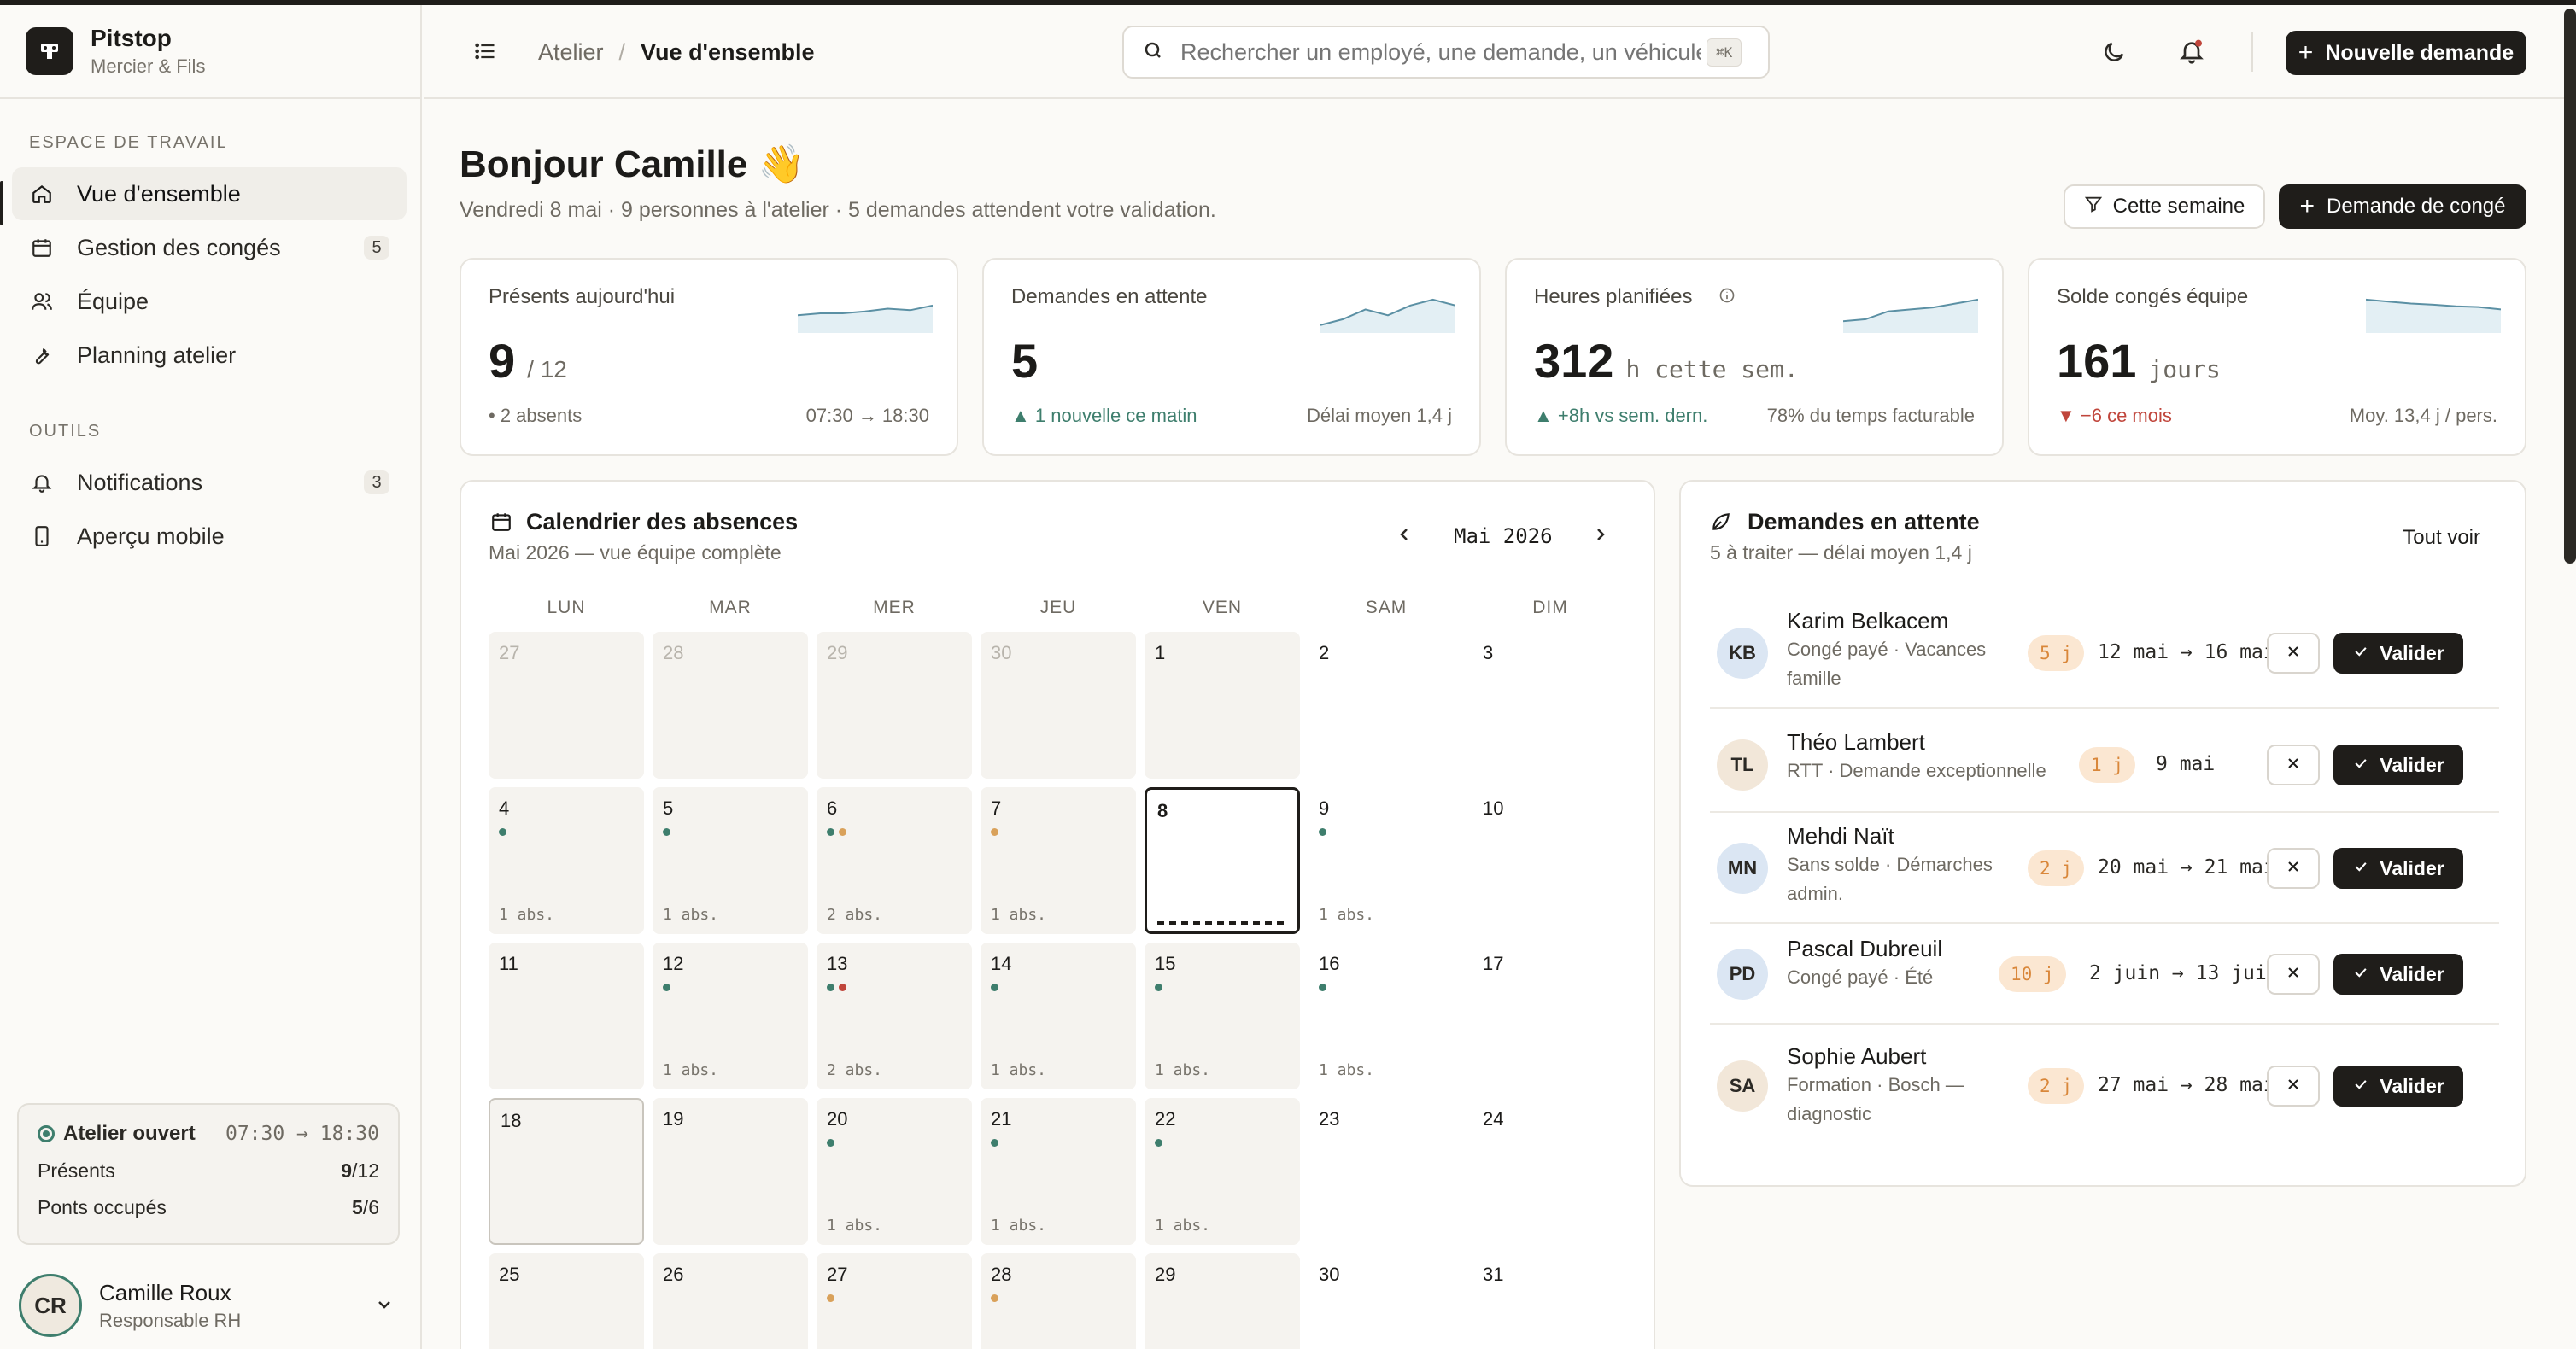  Describe the element at coordinates (2570, 286) in the screenshot. I see `scrollbar` at that location.